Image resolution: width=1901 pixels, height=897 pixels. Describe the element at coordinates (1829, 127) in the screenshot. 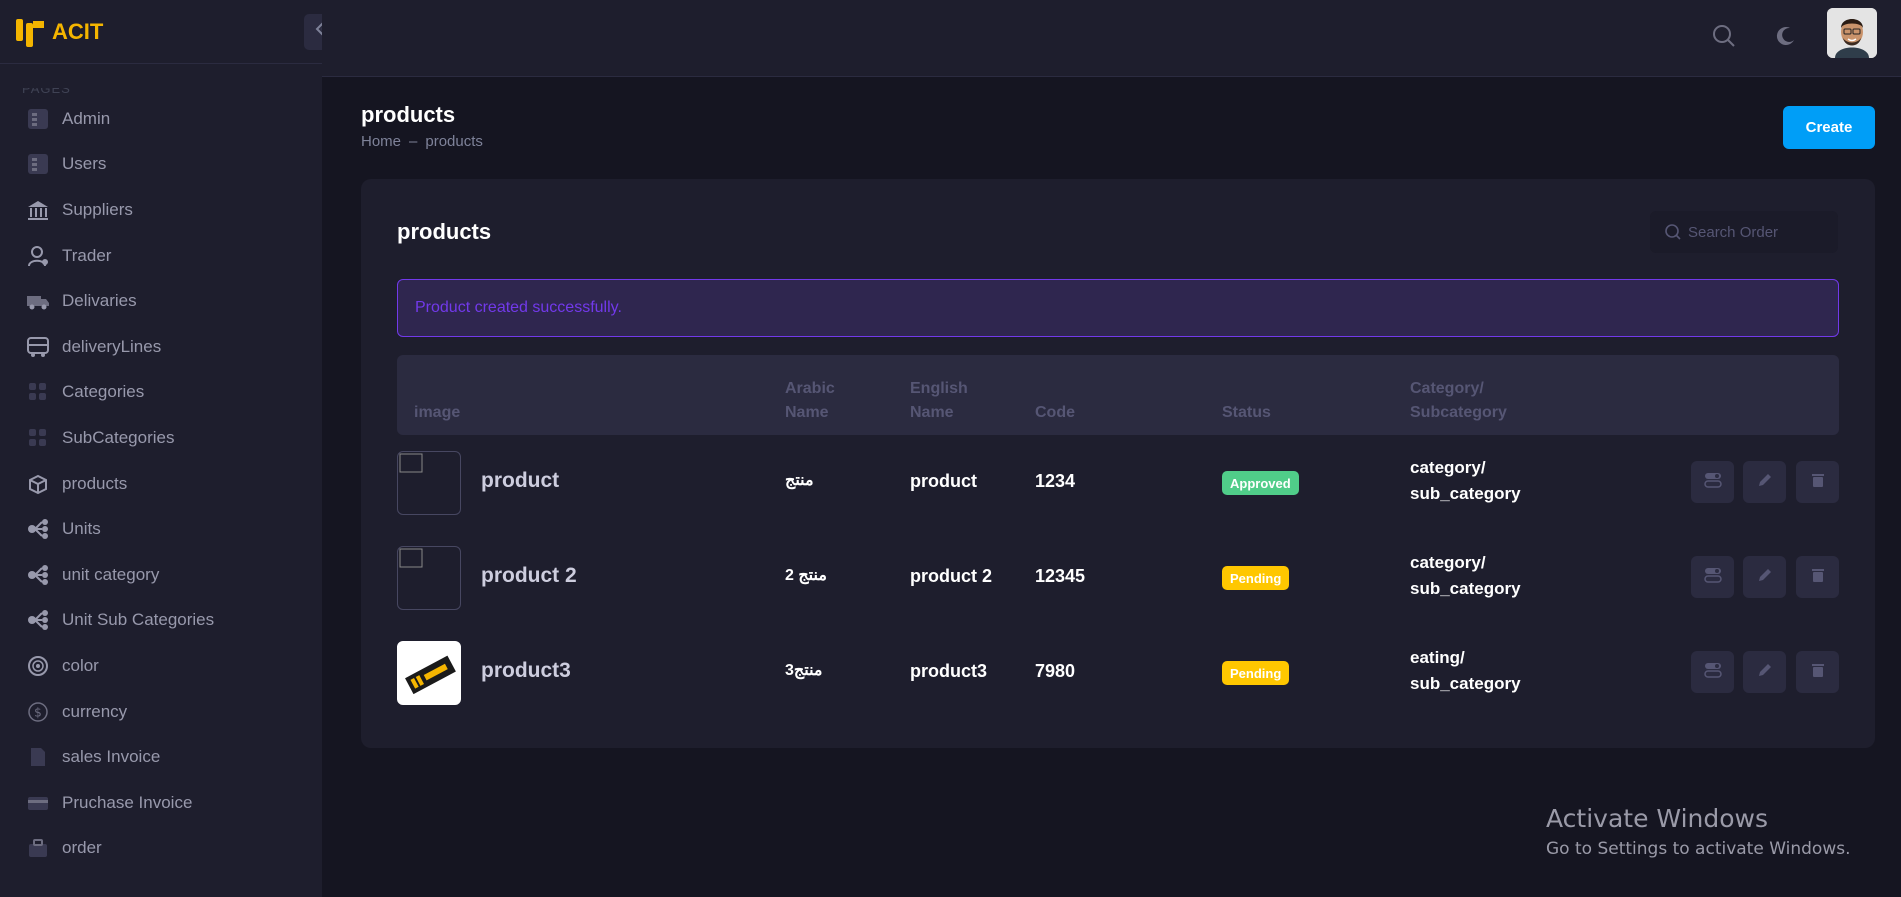

I see `create-button: Create` at that location.